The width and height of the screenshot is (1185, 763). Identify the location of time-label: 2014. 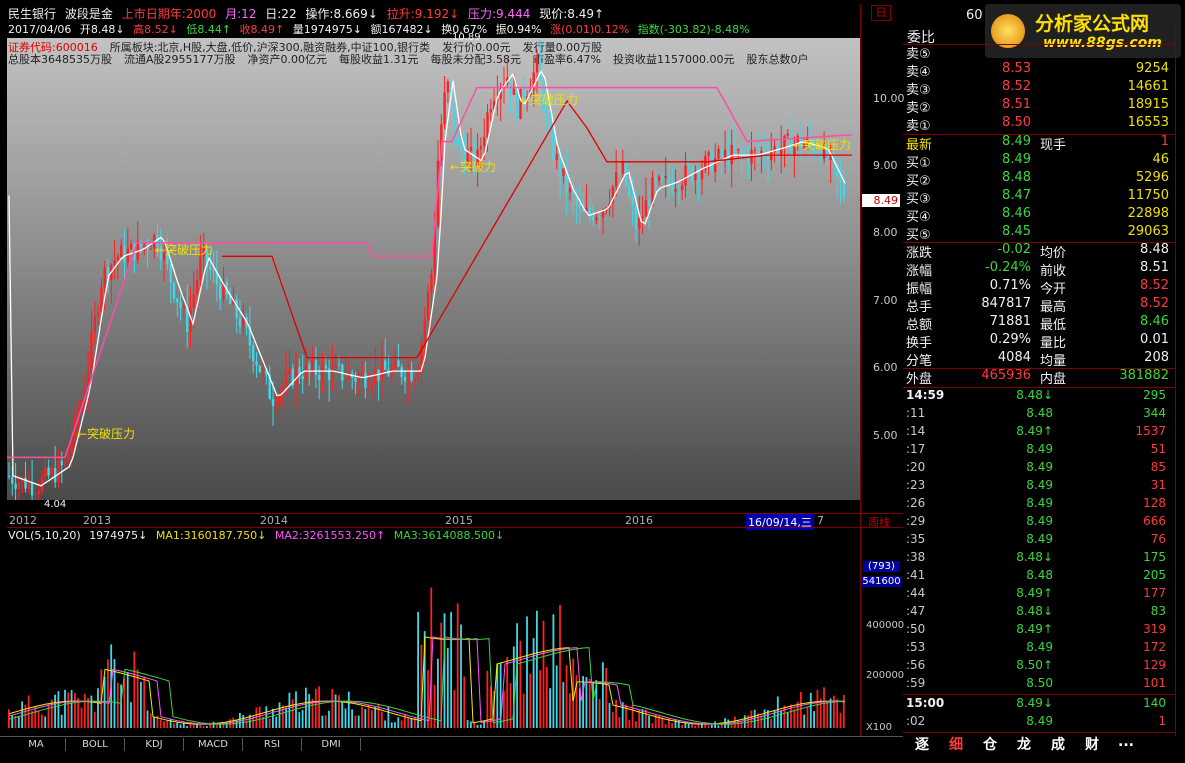
(274, 520).